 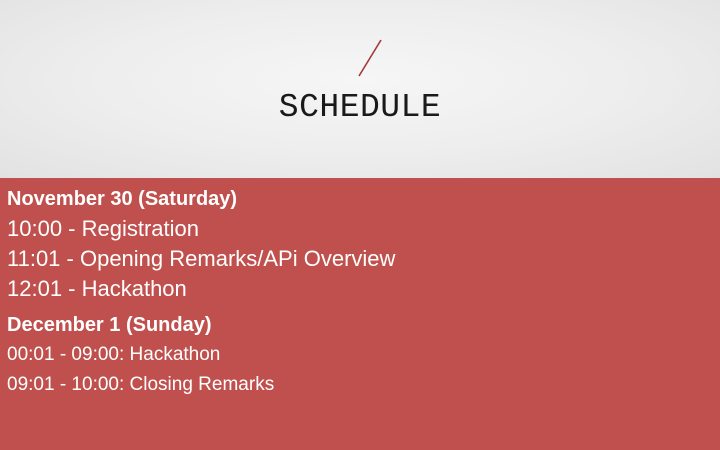 I want to click on slide-title: SCHEDULE, so click(x=360, y=107).